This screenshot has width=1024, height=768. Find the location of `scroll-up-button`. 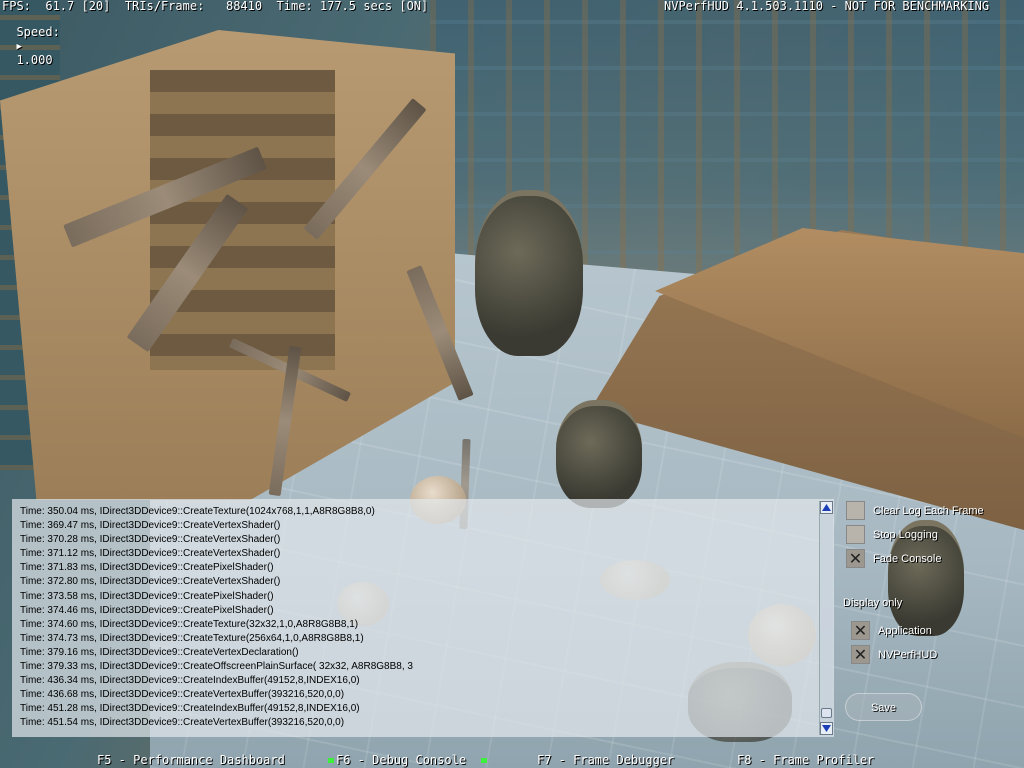

scroll-up-button is located at coordinates (826, 507).